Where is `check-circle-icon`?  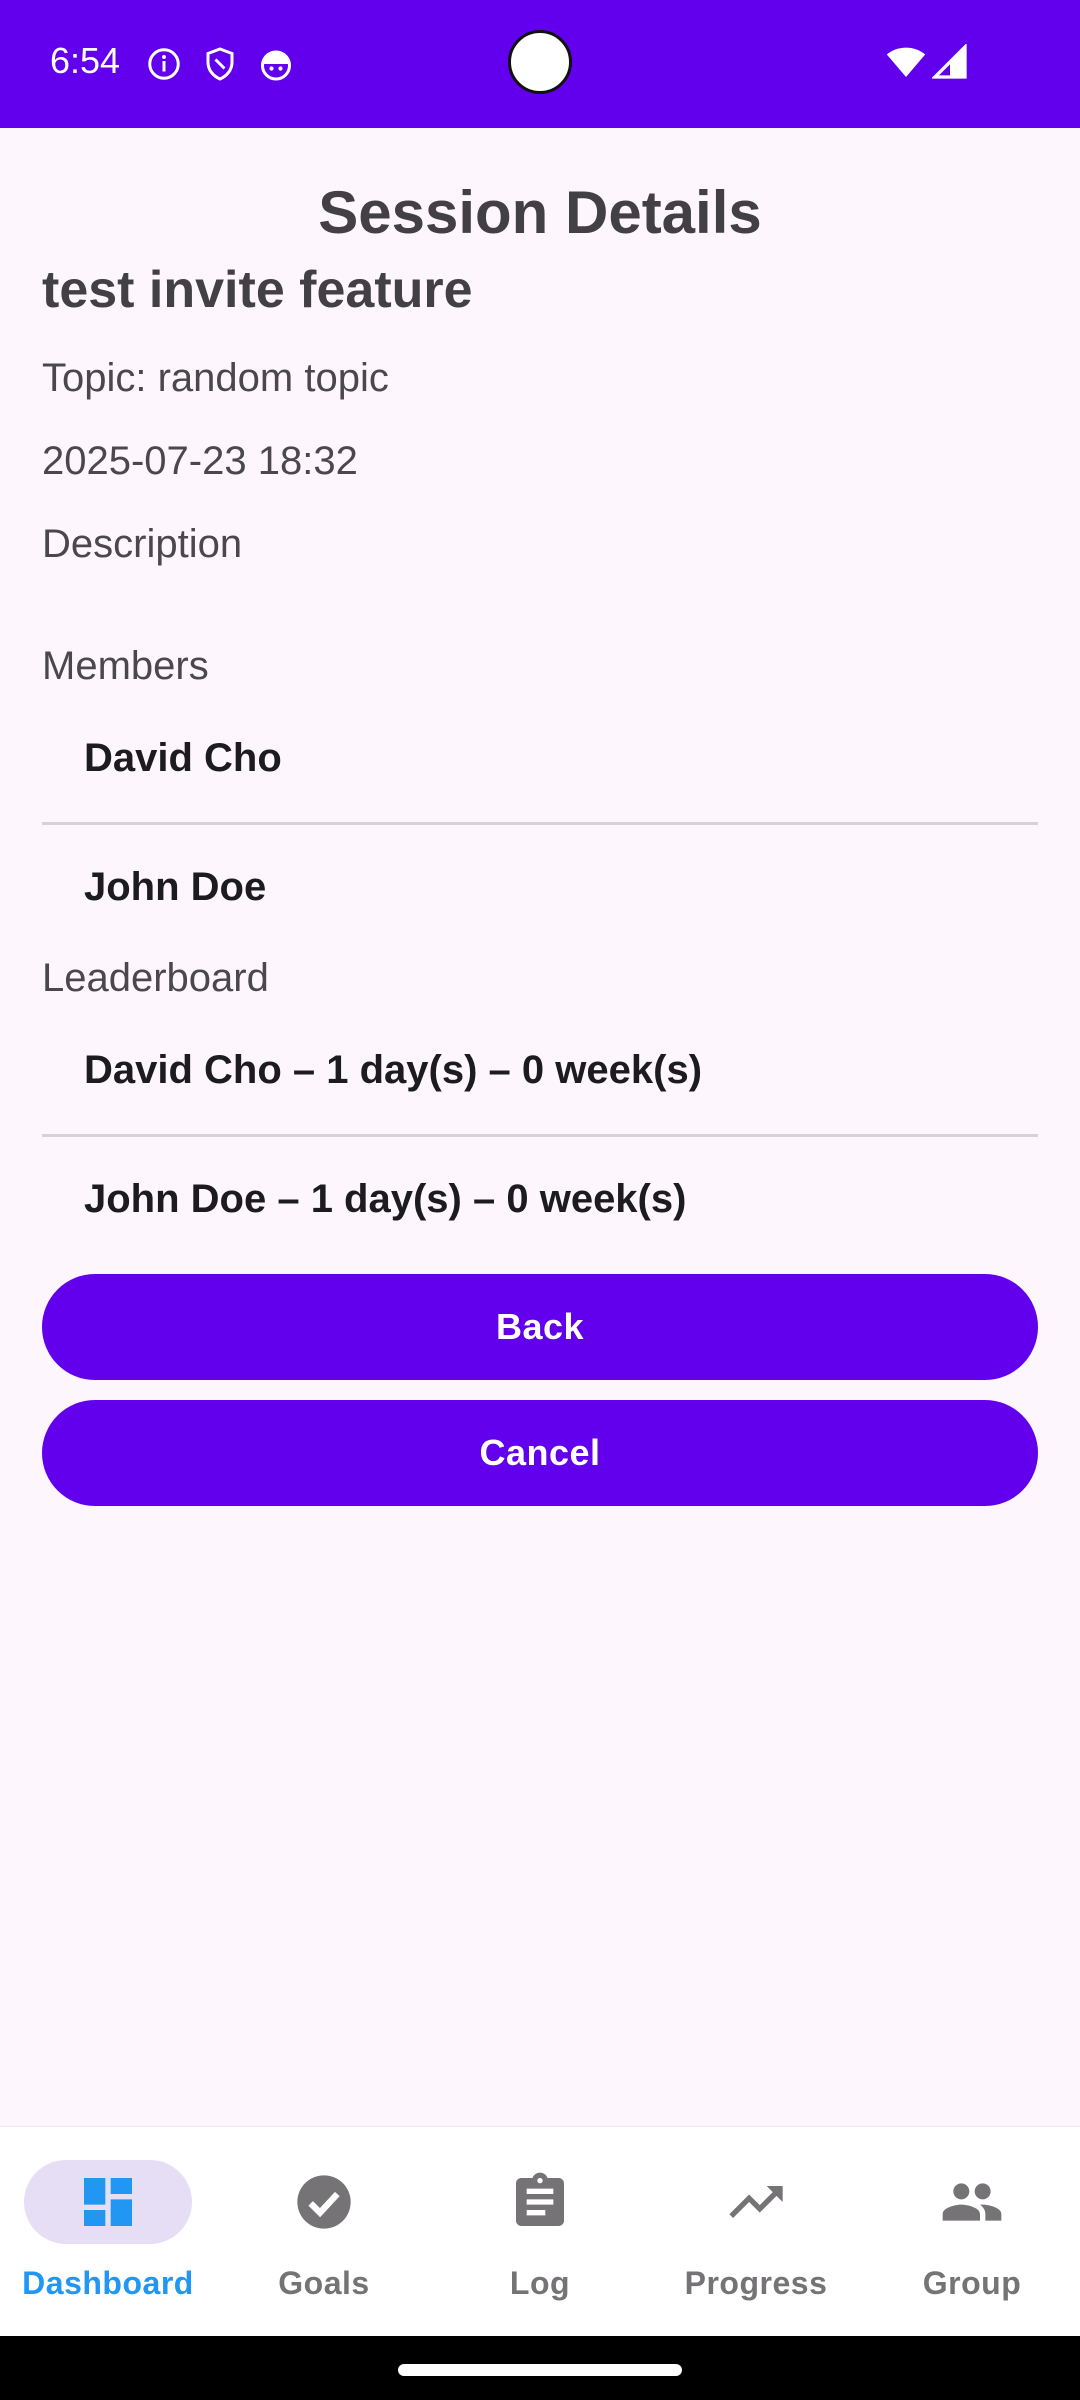 check-circle-icon is located at coordinates (324, 2202).